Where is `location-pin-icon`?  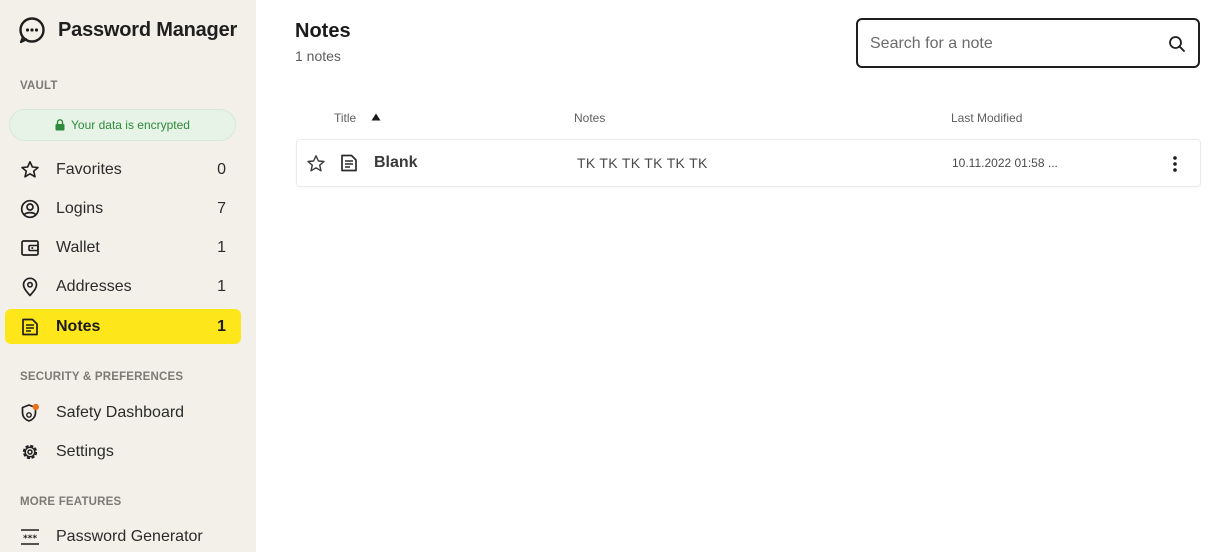
location-pin-icon is located at coordinates (30, 287).